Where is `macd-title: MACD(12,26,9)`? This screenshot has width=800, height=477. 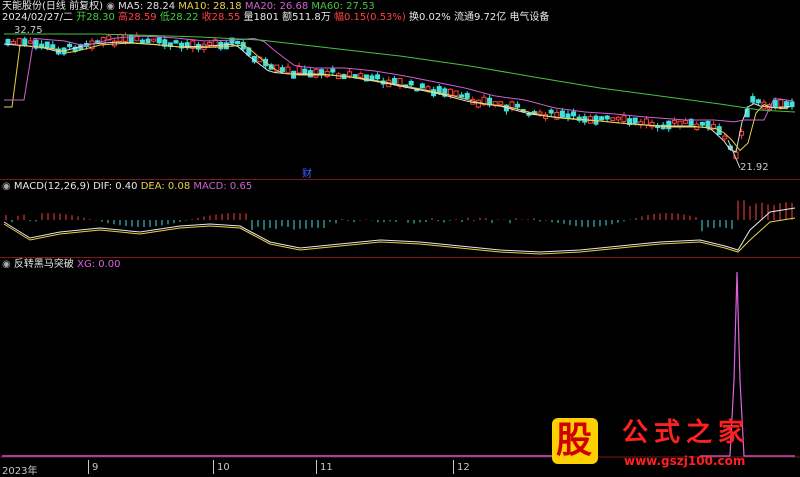 macd-title: MACD(12,26,9) is located at coordinates (52, 186).